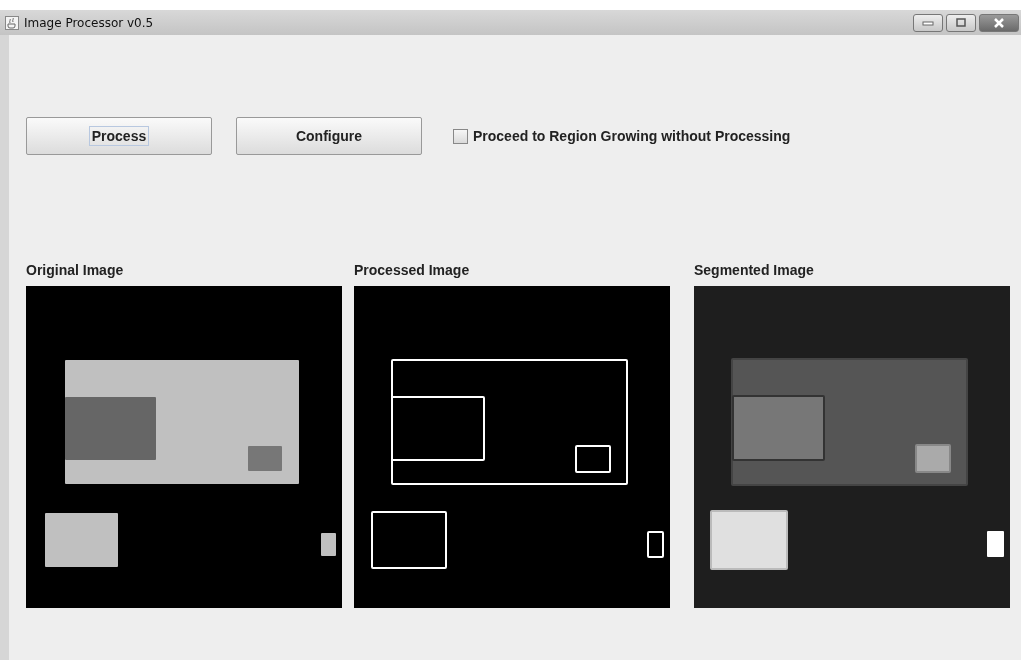 This screenshot has height=660, width=1021. What do you see at coordinates (329, 136) in the screenshot?
I see `action-button: Configure` at bounding box center [329, 136].